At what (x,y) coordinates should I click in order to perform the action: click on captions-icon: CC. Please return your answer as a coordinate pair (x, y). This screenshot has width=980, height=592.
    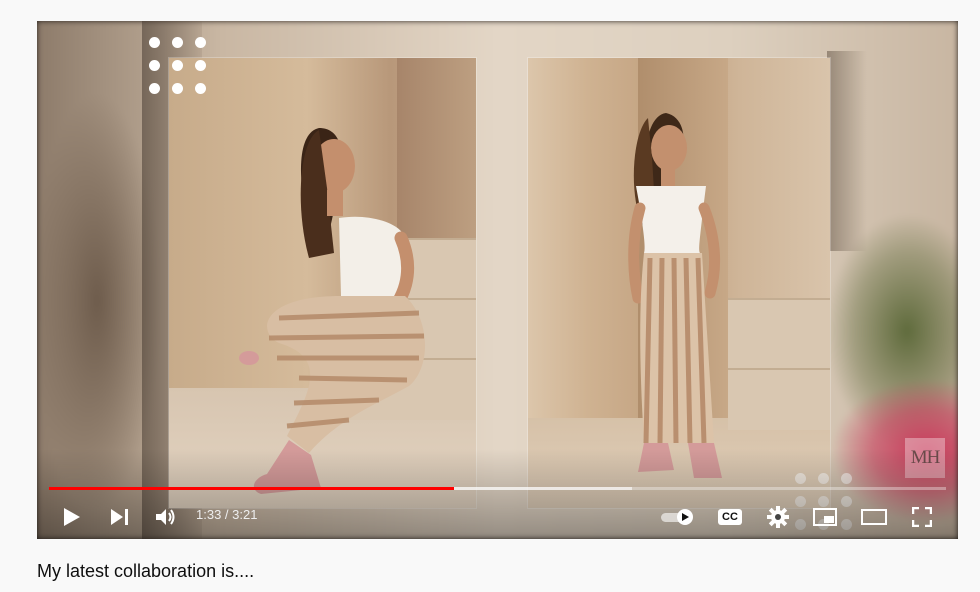
    Looking at the image, I should click on (730, 517).